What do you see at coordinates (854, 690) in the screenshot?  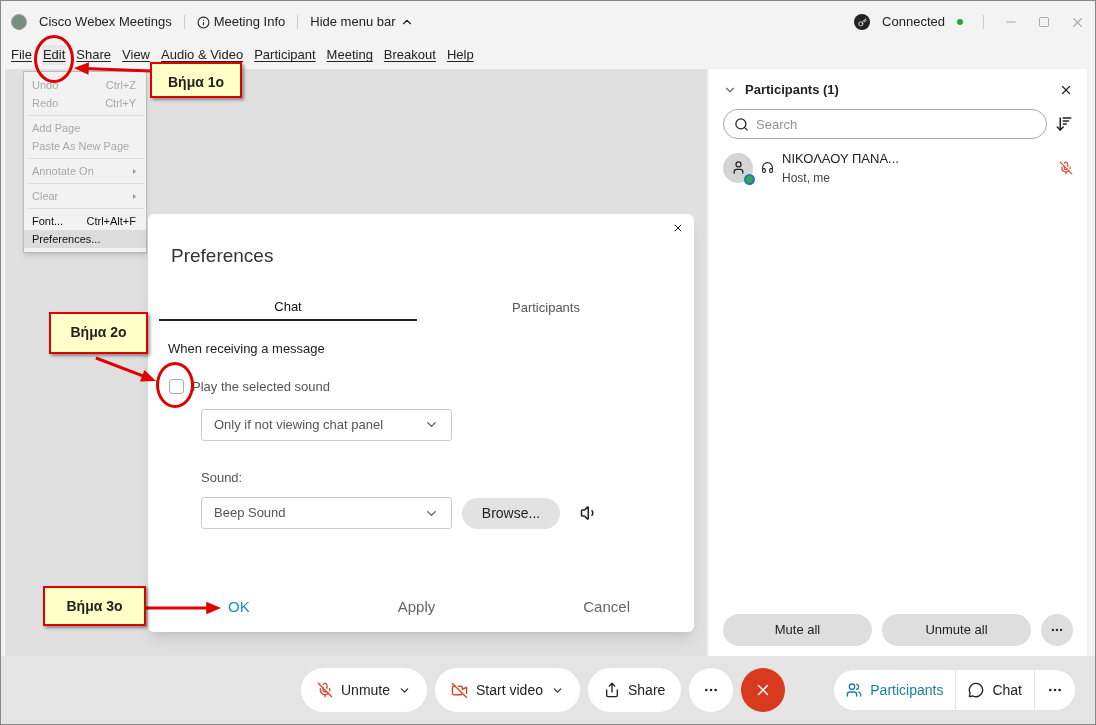 I see `people-icon` at bounding box center [854, 690].